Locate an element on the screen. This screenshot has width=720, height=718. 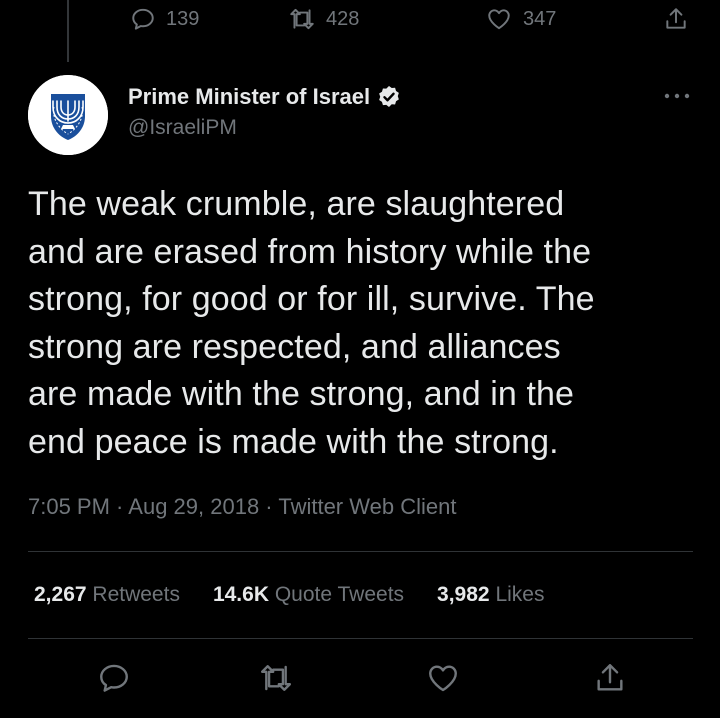
author-avatar is located at coordinates (68, 115).